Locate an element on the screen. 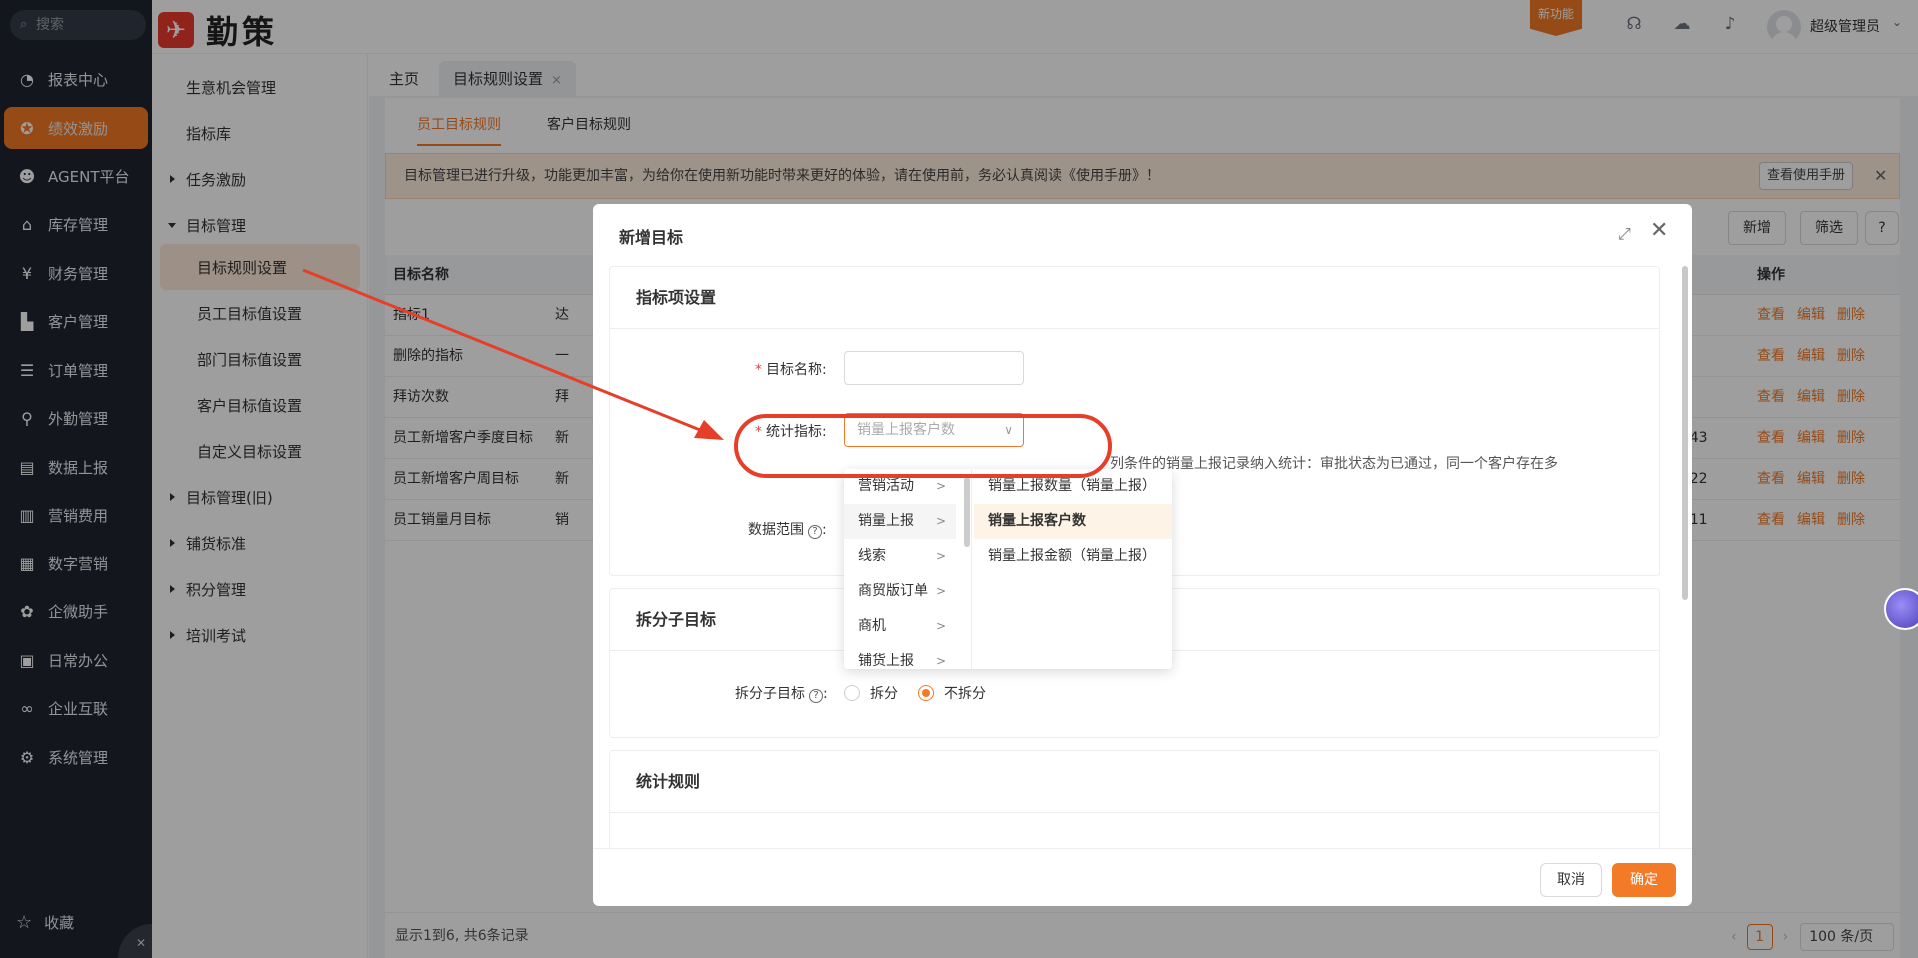  rules-section: 统计规则 is located at coordinates (1134, 799).